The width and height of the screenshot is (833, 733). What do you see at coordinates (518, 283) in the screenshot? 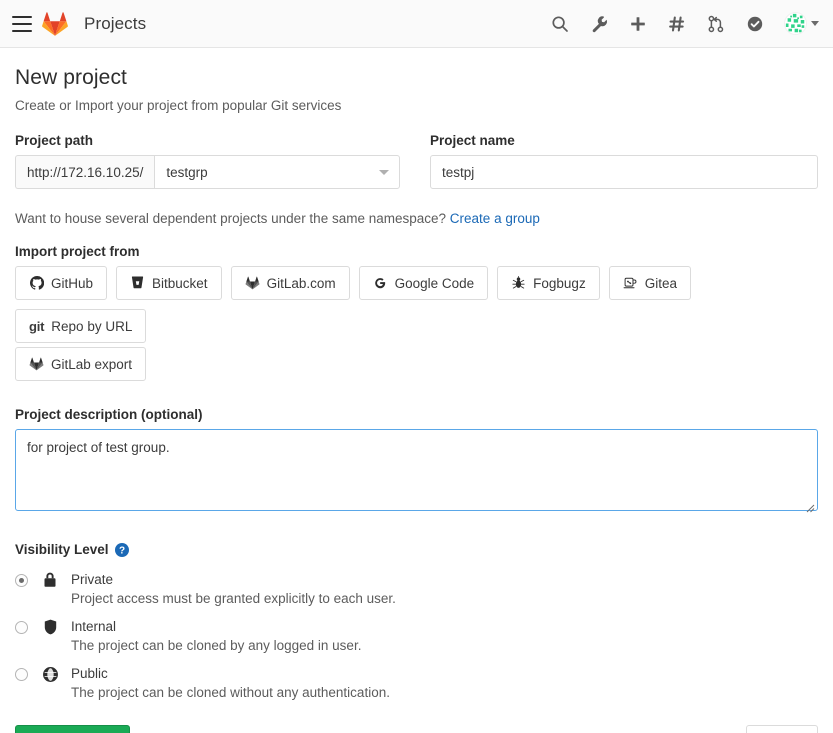
I see `bug-icon` at bounding box center [518, 283].